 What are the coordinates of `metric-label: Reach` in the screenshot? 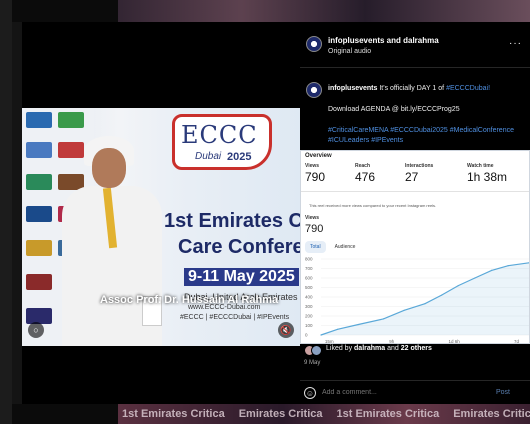 It's located at (363, 166).